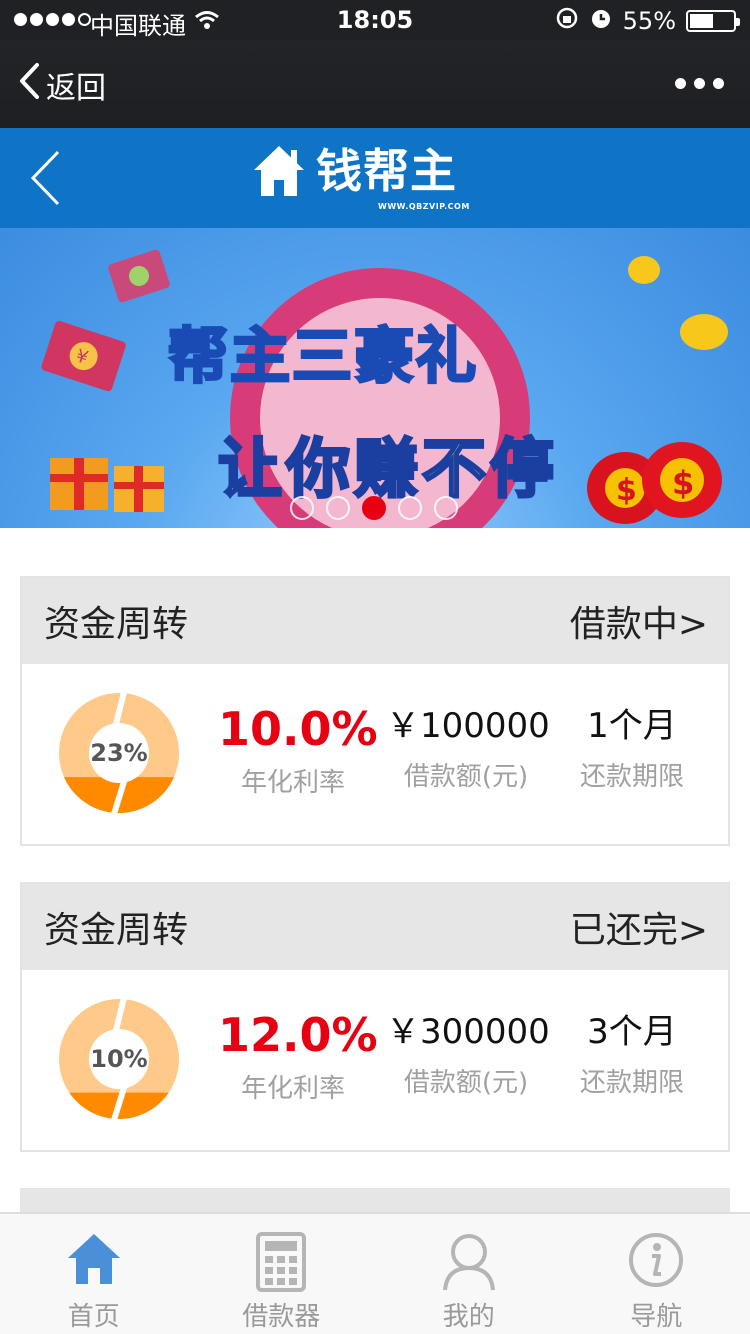  Describe the element at coordinates (468, 726) in the screenshot. I see `loan-amount: ￥100000` at that location.